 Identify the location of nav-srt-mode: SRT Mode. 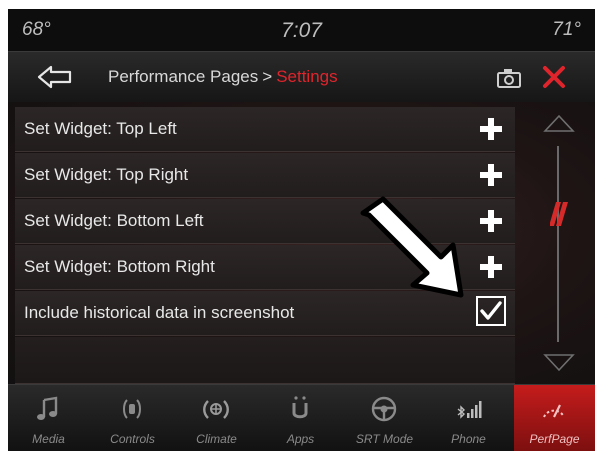
(384, 418).